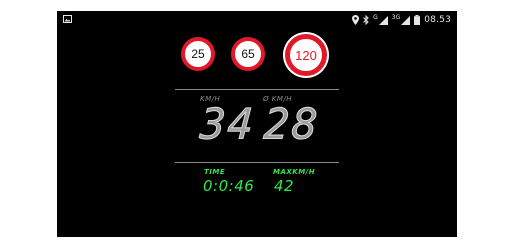 The height and width of the screenshot is (250, 512). I want to click on status-bar: G 3G 08.53, so click(257, 20).